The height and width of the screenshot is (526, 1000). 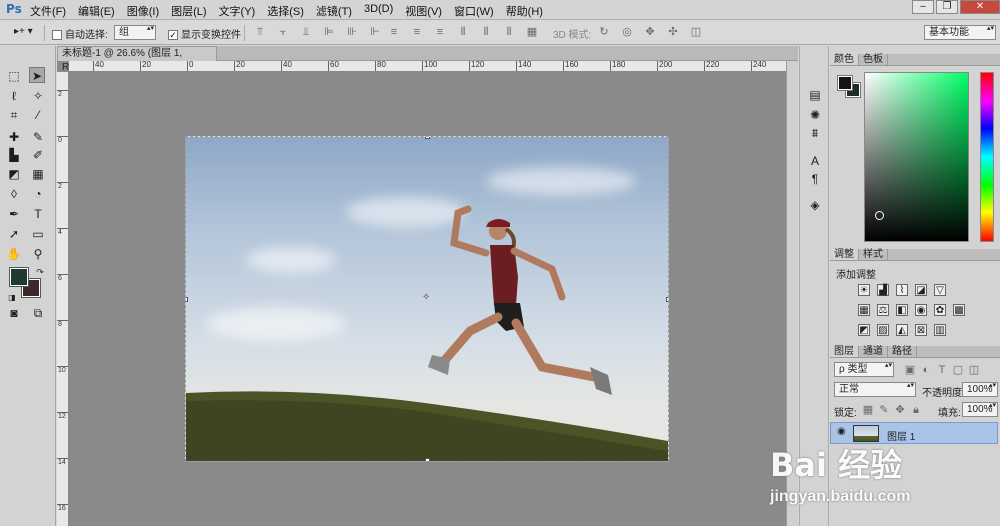 I want to click on filter-pixel-icon: ▣, so click(x=910, y=370).